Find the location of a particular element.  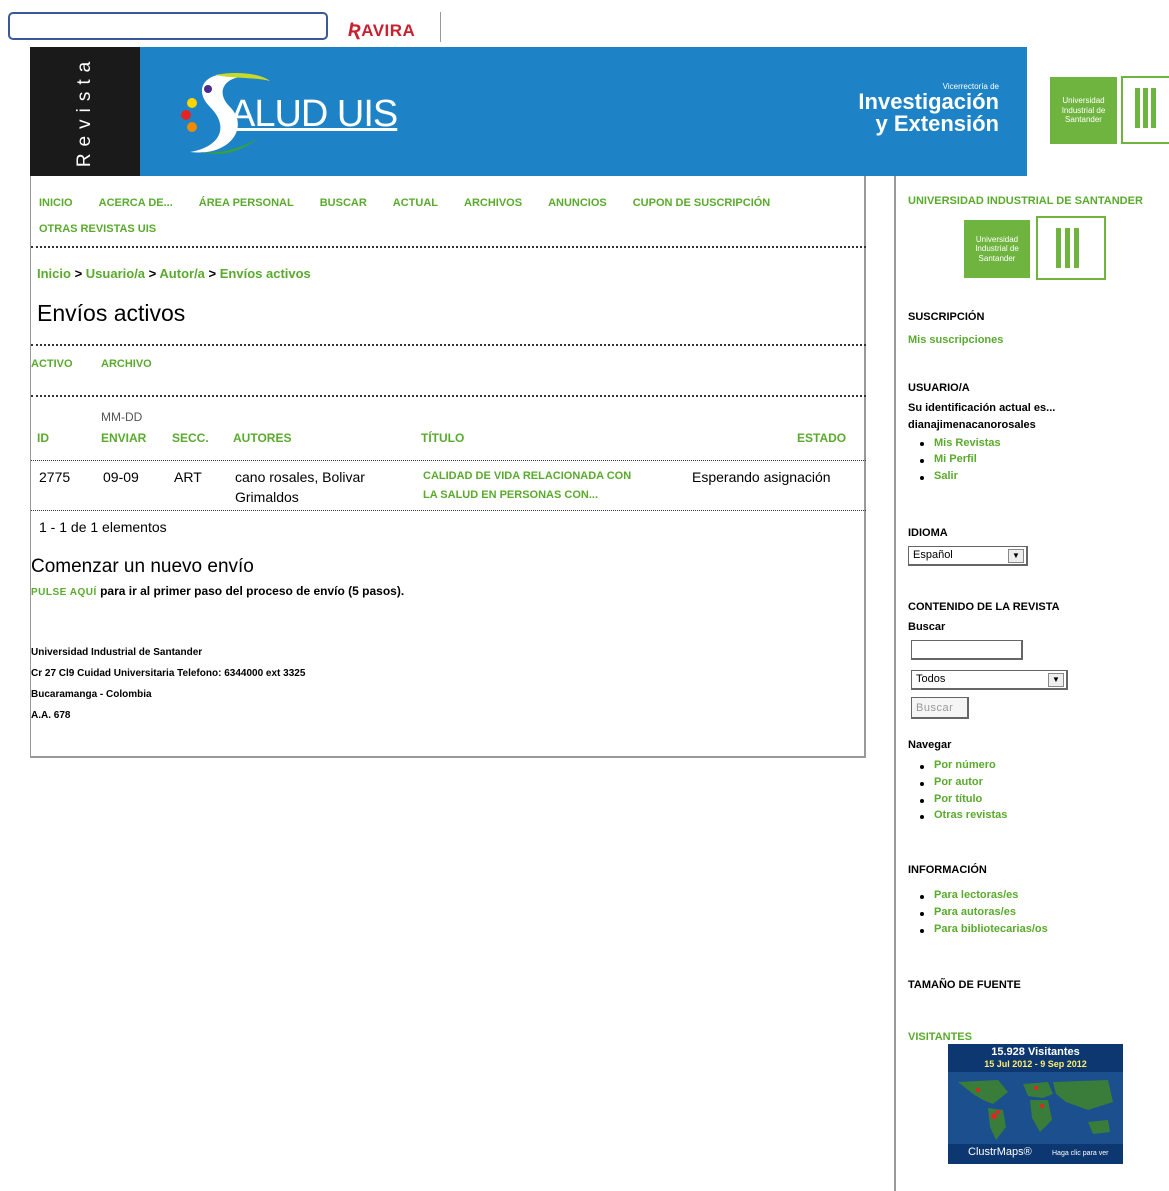

revista-strip: Revista is located at coordinates (85, 111).